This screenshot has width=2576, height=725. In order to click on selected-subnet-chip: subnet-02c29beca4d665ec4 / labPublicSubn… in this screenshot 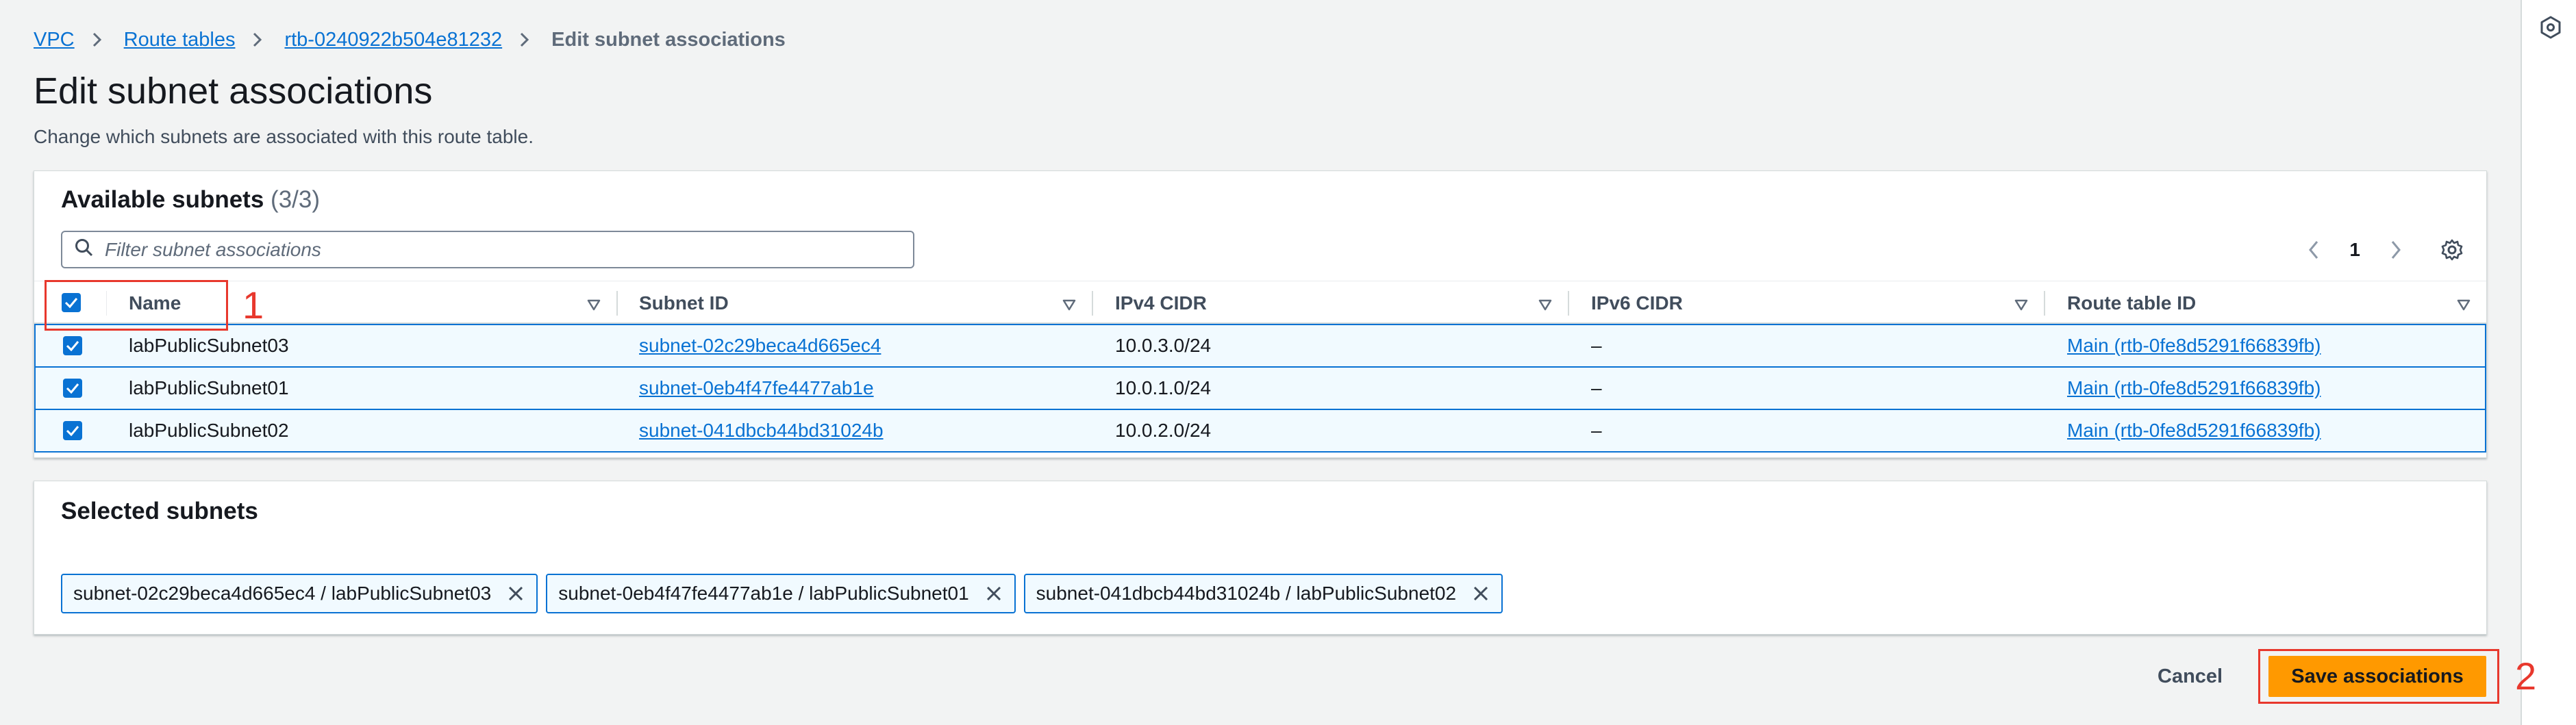, I will do `click(299, 593)`.